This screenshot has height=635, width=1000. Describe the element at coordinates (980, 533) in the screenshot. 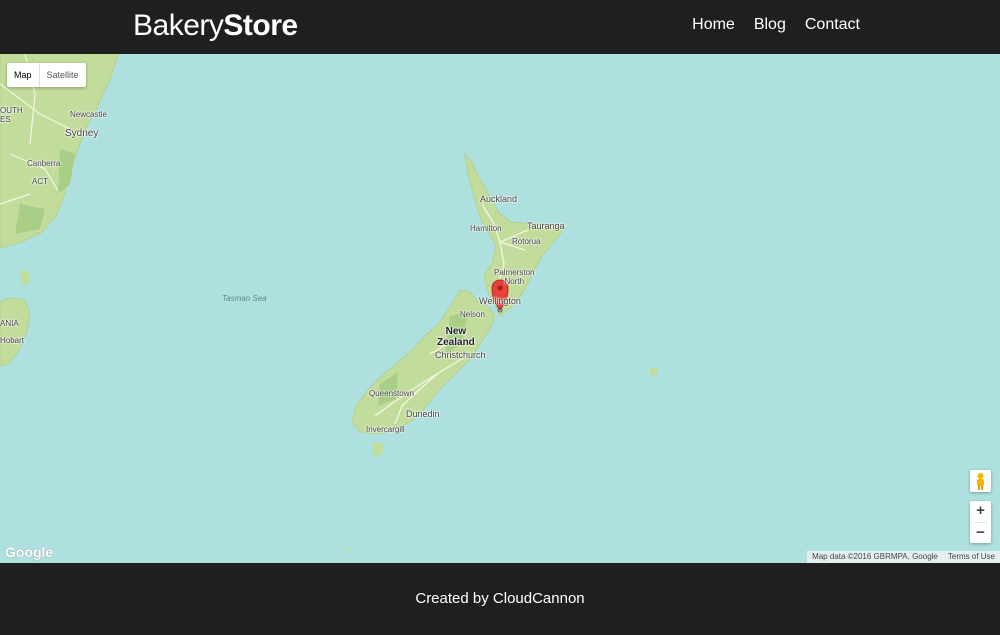

I see `zoom-out-button: −` at that location.